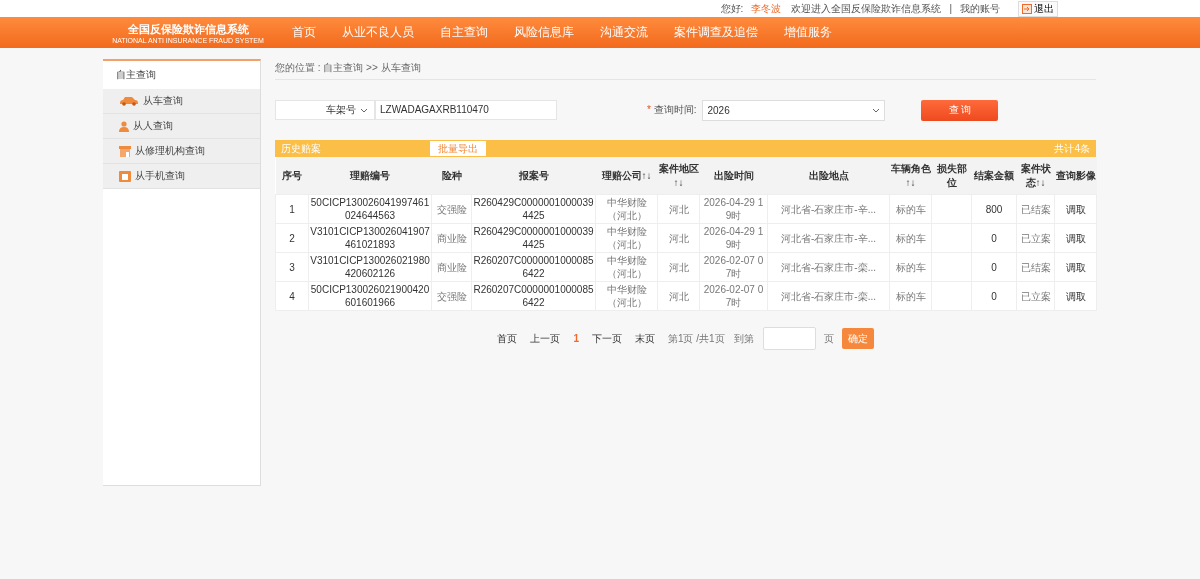 The image size is (1200, 579). Describe the element at coordinates (370, 176) in the screenshot. I see `column-header: 理赔编号` at that location.